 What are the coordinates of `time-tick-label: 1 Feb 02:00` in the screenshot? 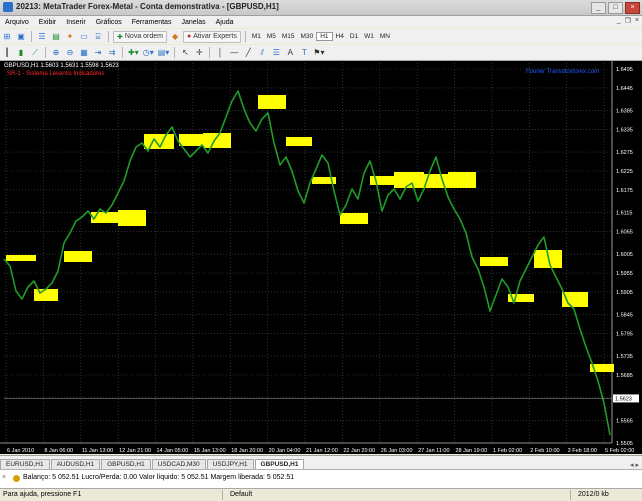 It's located at (507, 451).